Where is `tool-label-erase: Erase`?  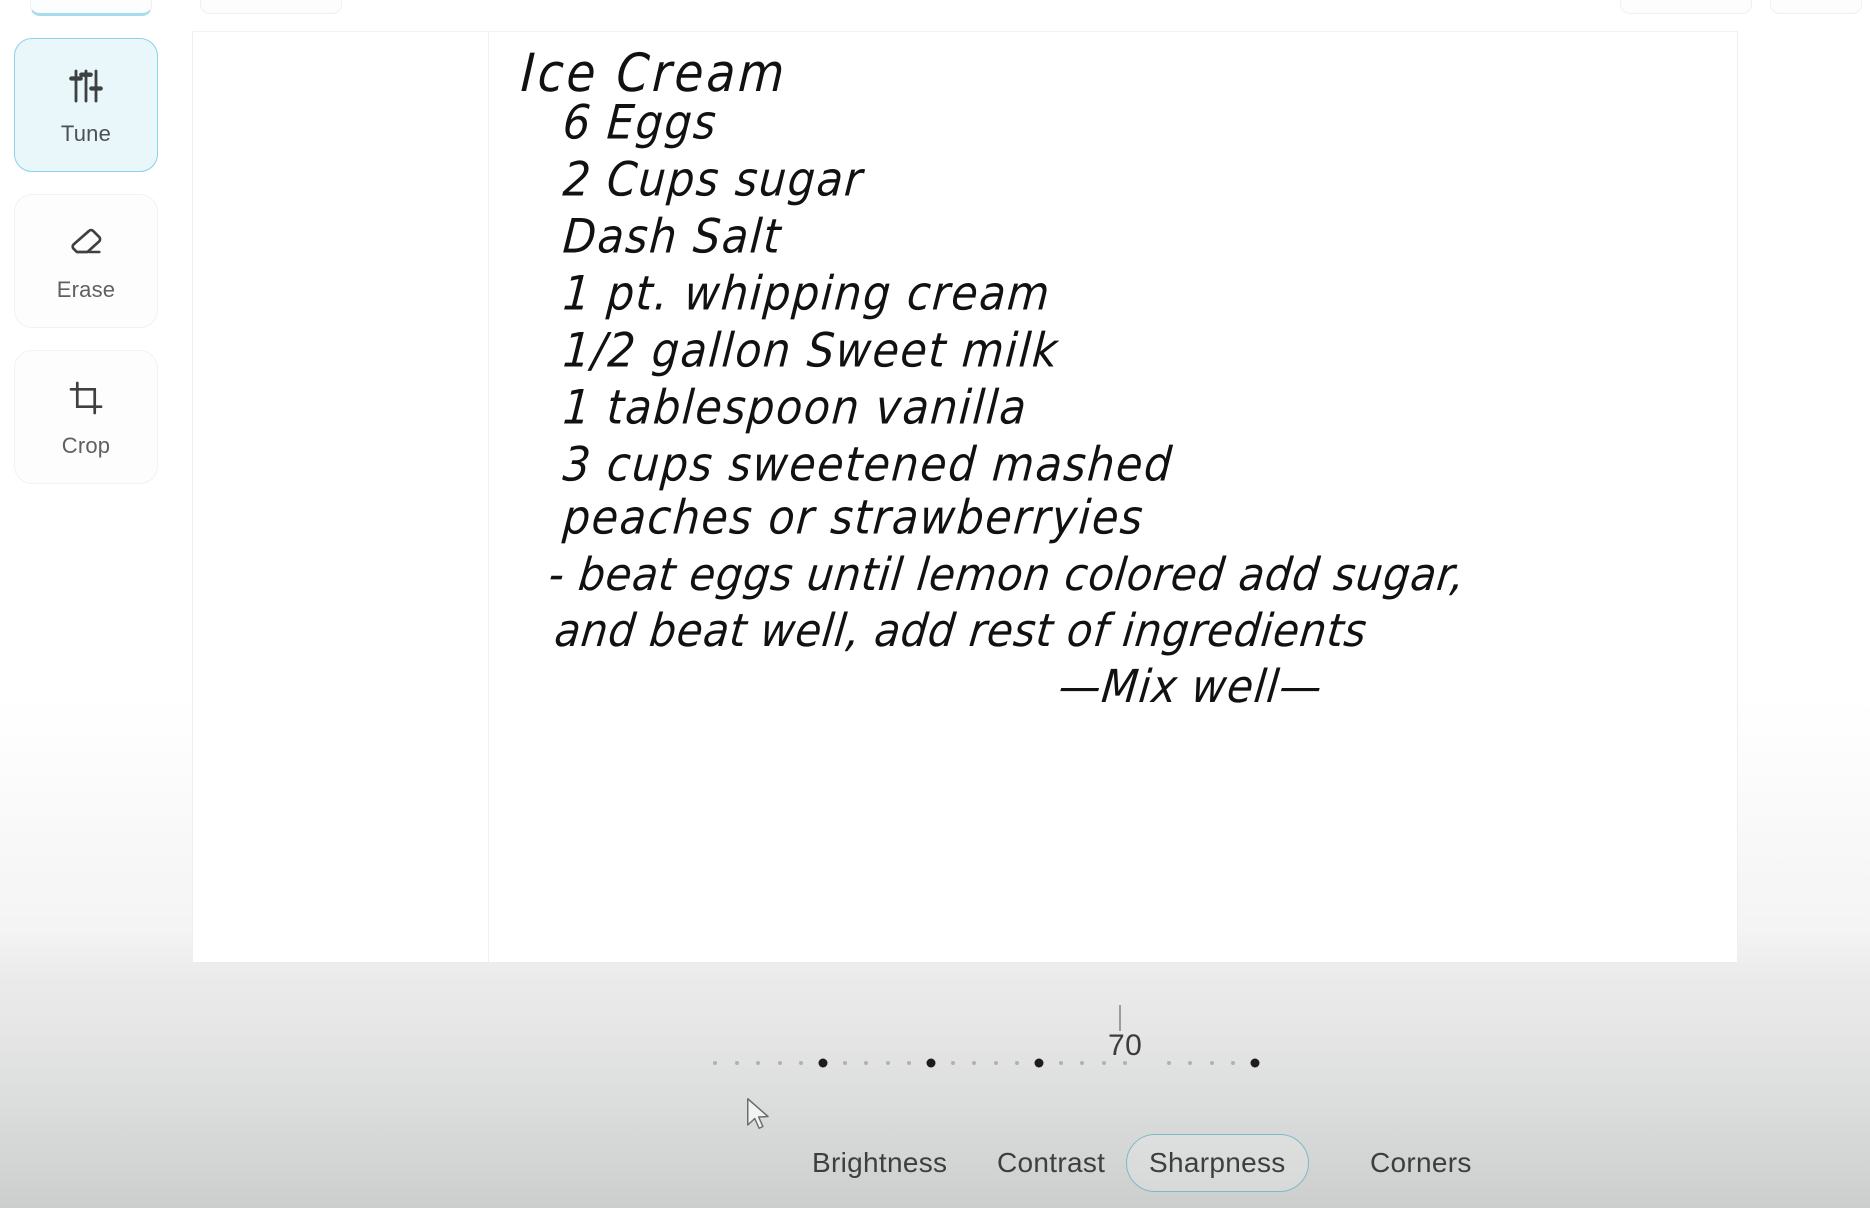
tool-label-erase: Erase is located at coordinates (86, 289).